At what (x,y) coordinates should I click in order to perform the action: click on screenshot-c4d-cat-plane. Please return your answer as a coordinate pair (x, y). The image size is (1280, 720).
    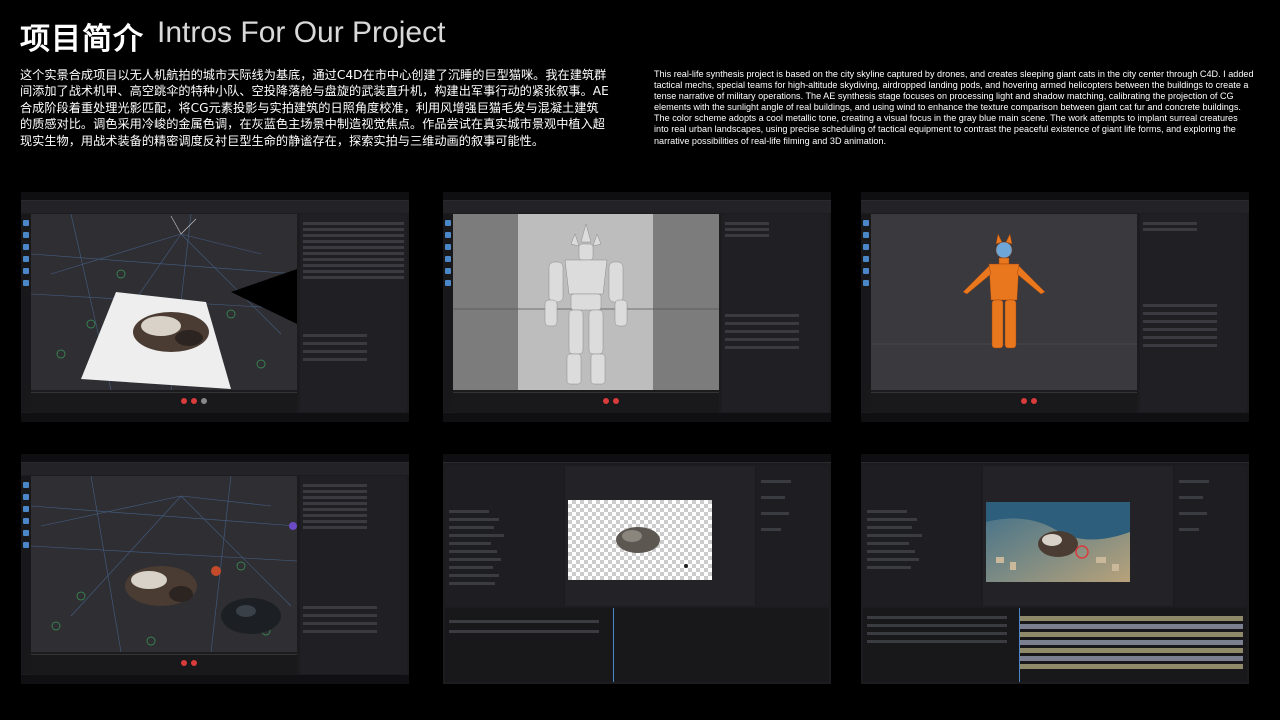
    Looking at the image, I should click on (215, 307).